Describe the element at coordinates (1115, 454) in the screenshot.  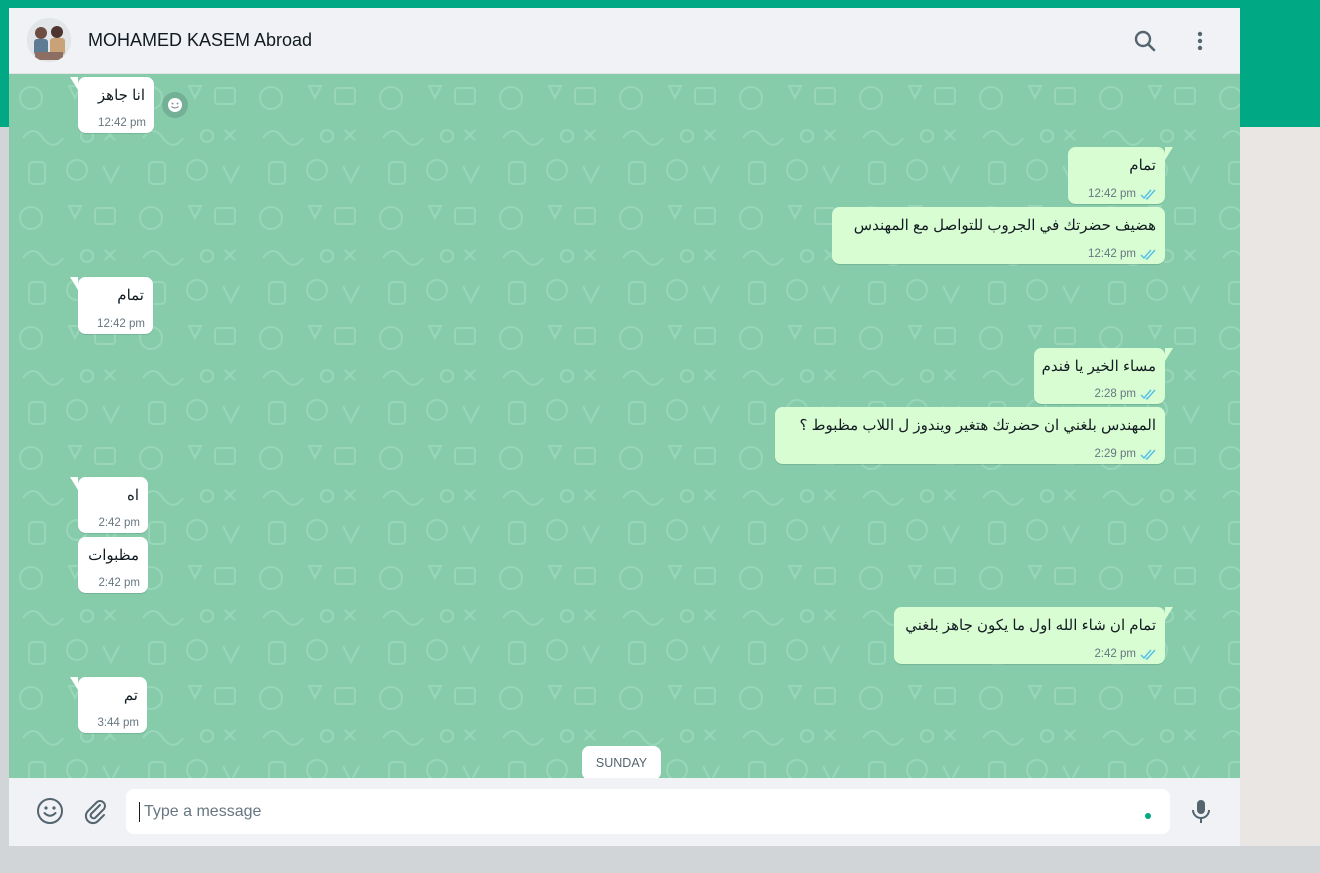
I see `message-time: 2:29 pm` at that location.